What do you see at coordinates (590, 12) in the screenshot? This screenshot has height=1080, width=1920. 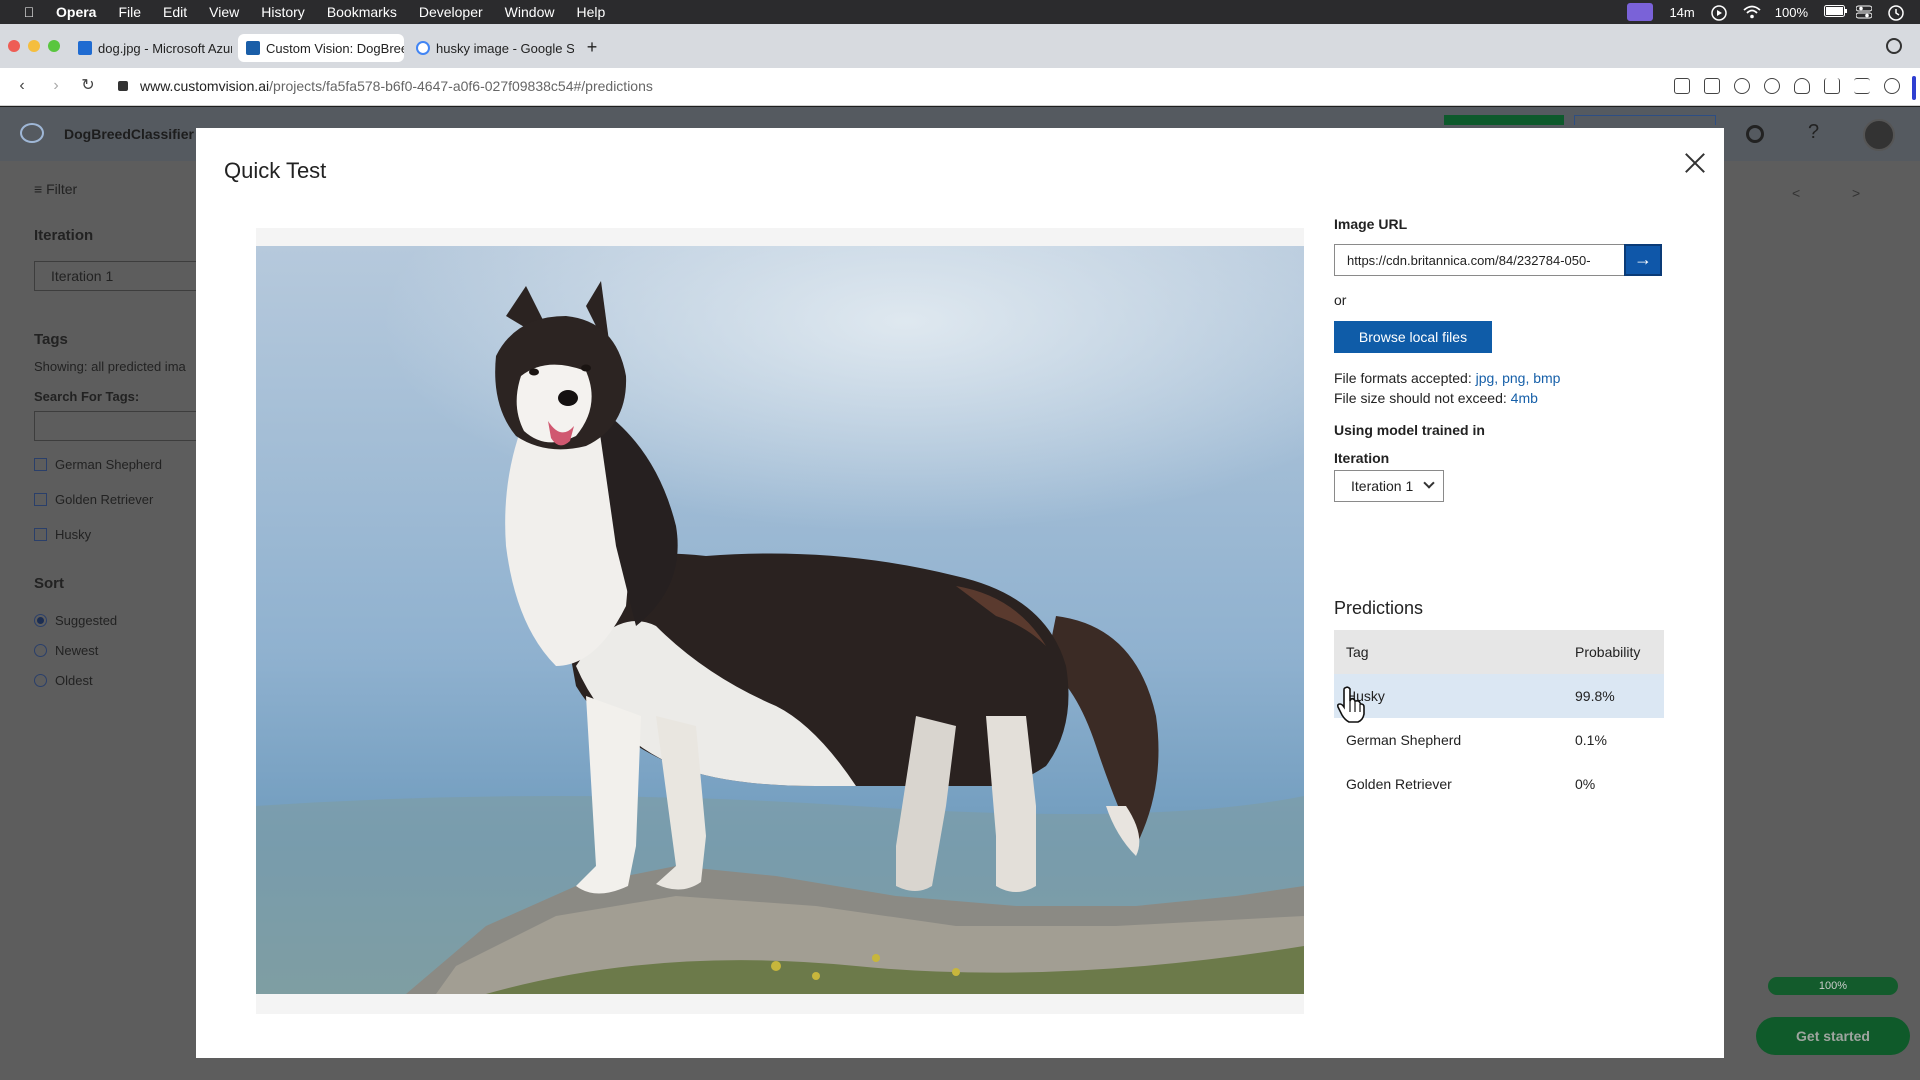 I see `menu-help: Help` at bounding box center [590, 12].